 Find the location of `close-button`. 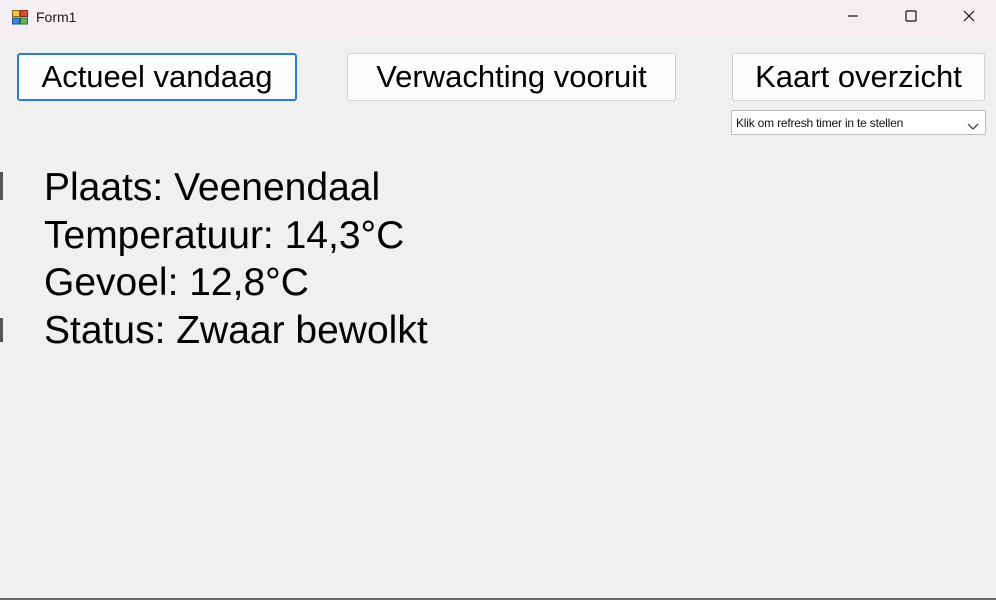

close-button is located at coordinates (968, 18).